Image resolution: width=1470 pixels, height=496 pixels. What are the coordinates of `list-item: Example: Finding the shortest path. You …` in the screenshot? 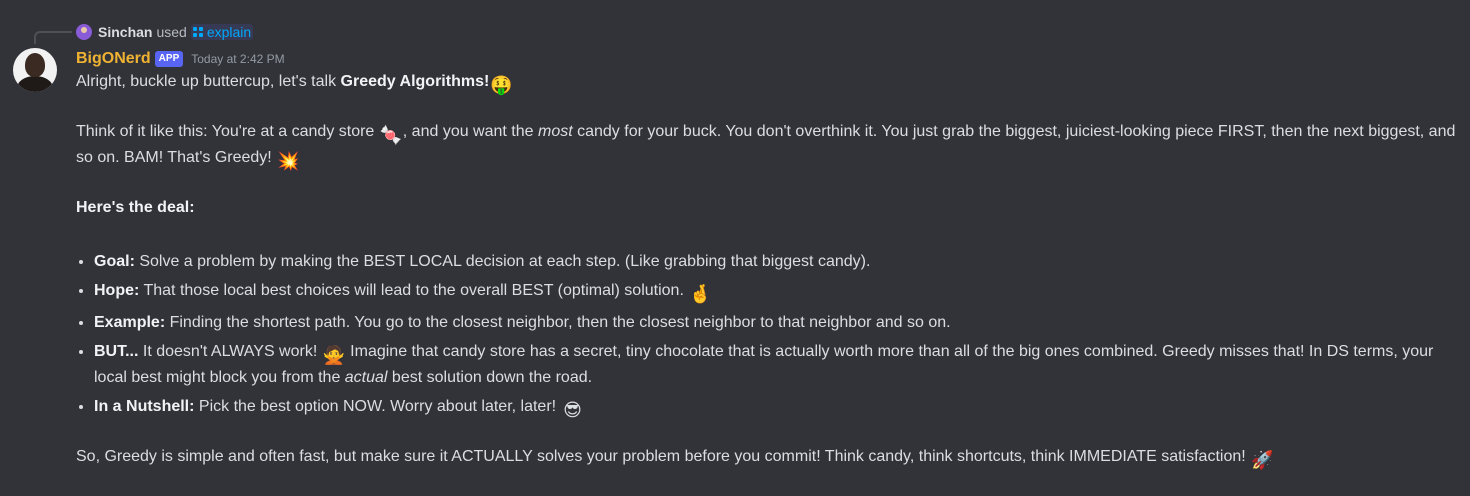 It's located at (777, 322).